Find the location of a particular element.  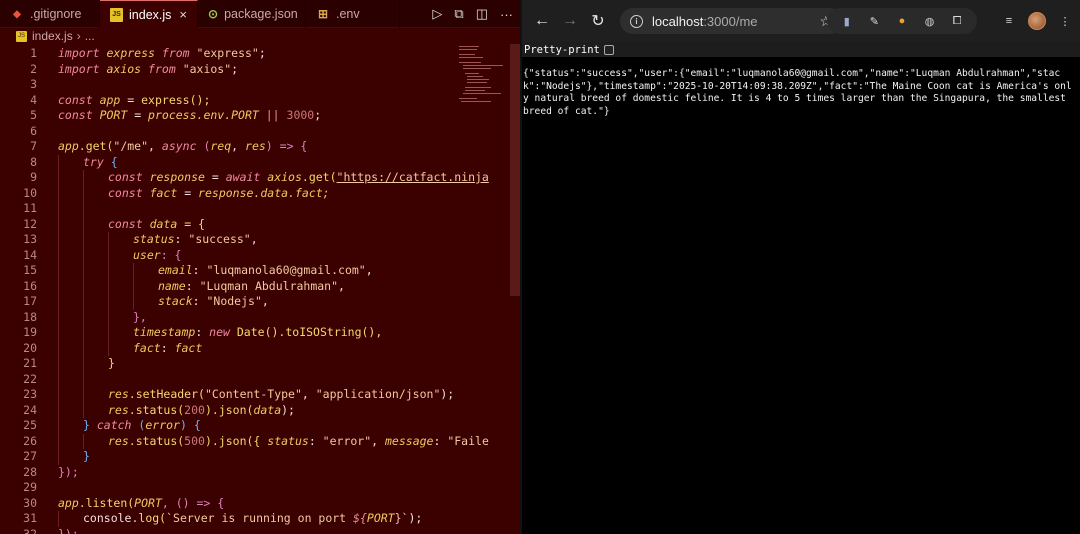

more-actions-icon: ··· is located at coordinates (506, 14).